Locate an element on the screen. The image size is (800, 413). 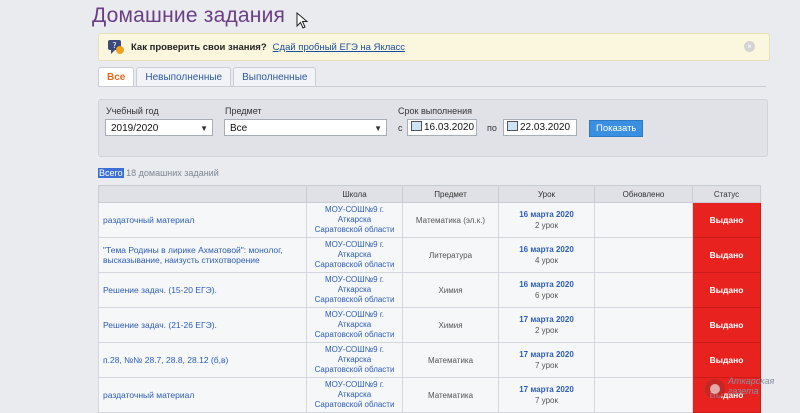
subject-cell: Литература is located at coordinates (450, 255).